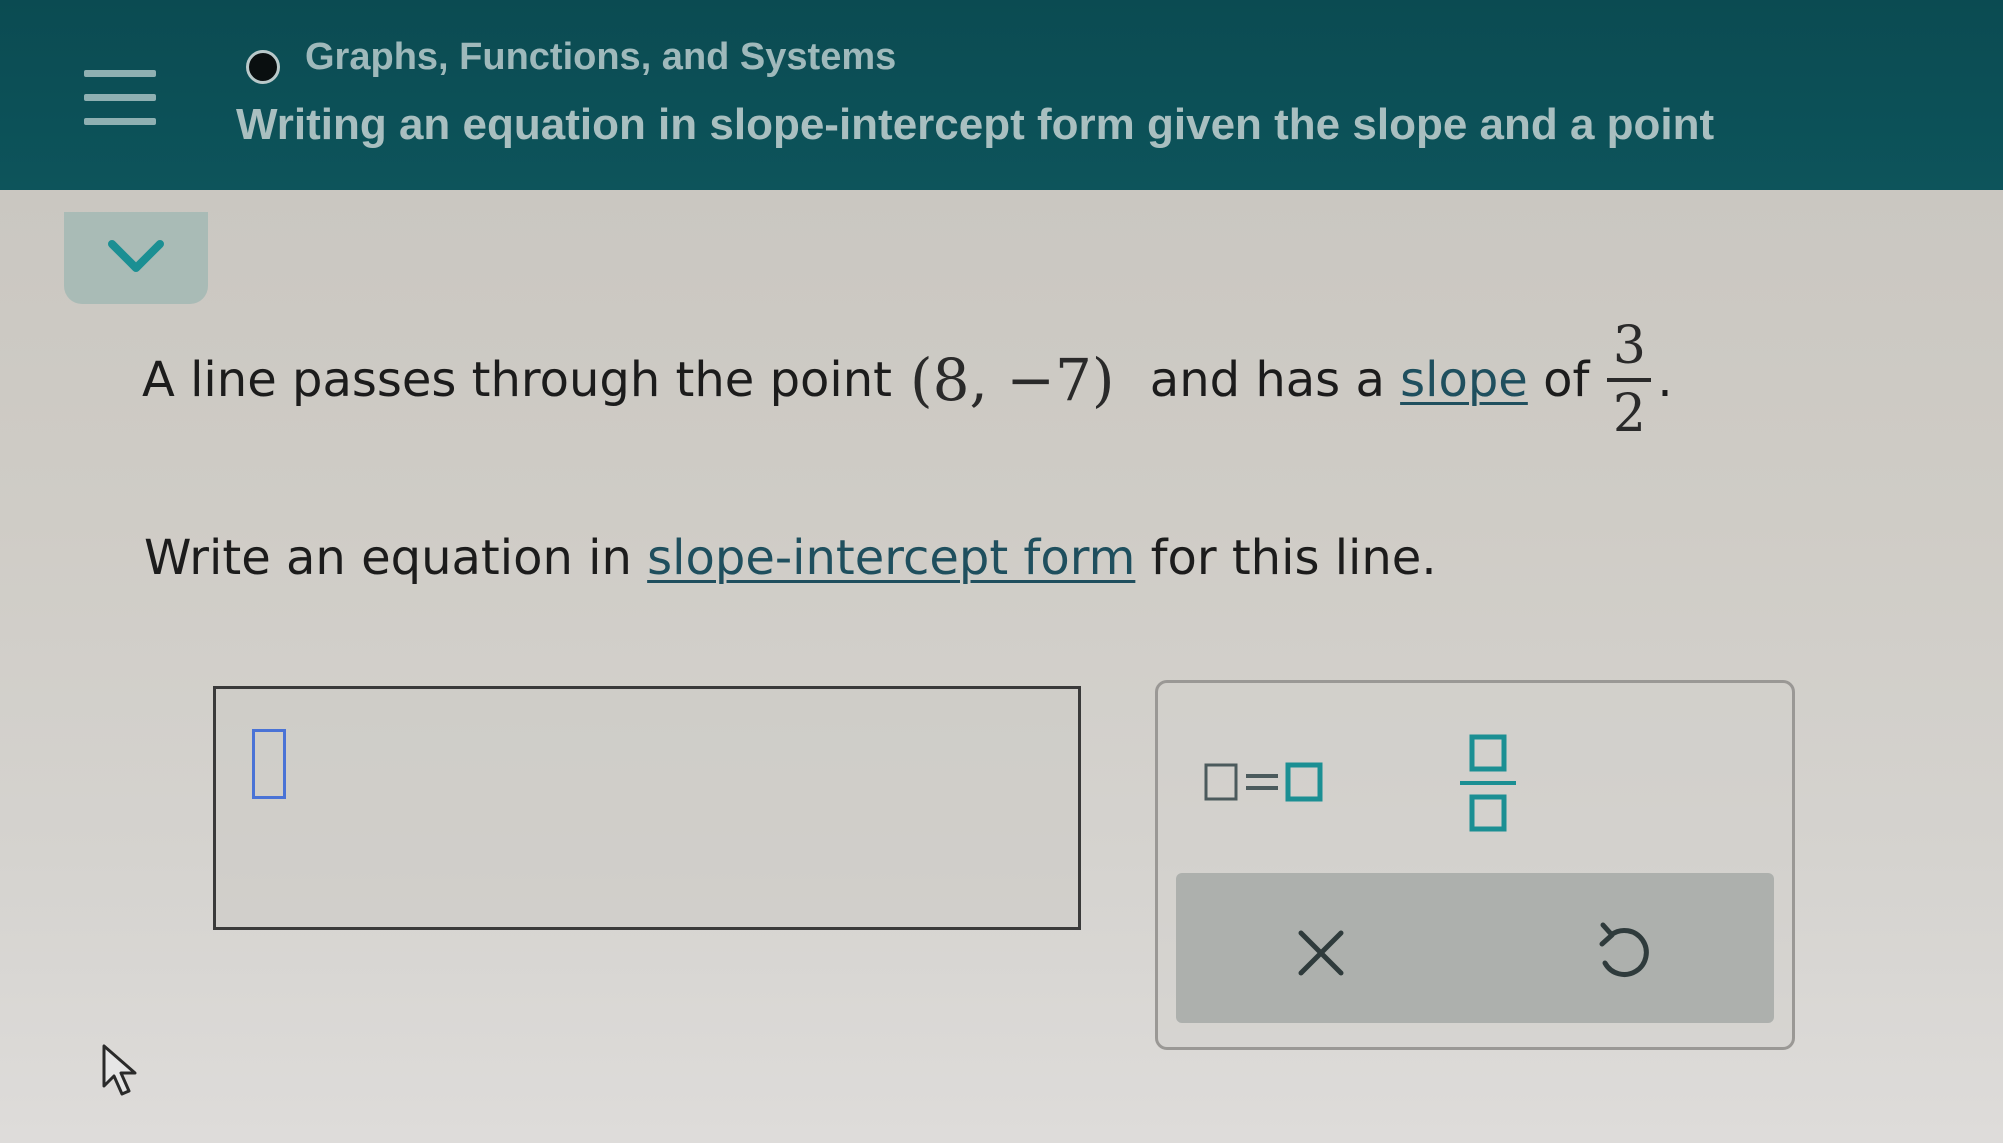 The height and width of the screenshot is (1143, 2003). I want to click on undo-button, so click(1621, 953).